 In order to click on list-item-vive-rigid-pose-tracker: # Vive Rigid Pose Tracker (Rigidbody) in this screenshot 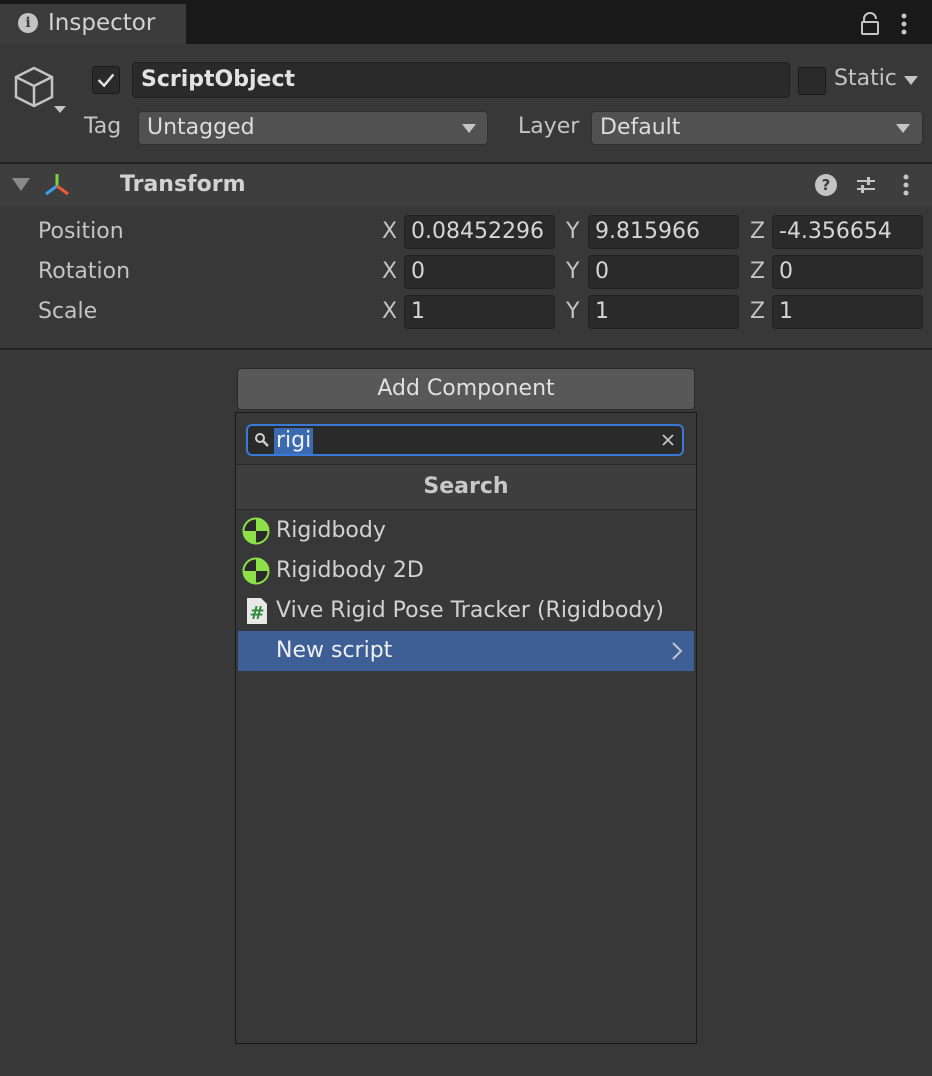, I will do `click(466, 611)`.